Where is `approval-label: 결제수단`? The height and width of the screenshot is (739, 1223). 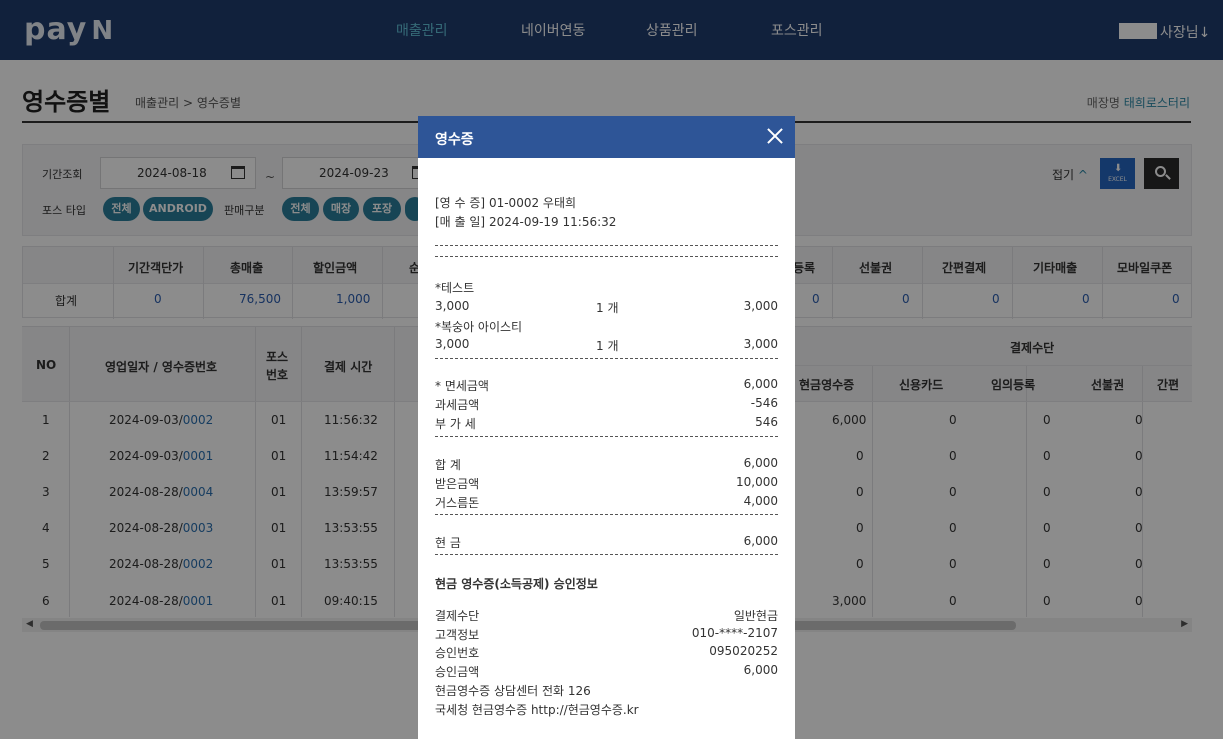
approval-label: 결제수단 is located at coordinates (457, 616).